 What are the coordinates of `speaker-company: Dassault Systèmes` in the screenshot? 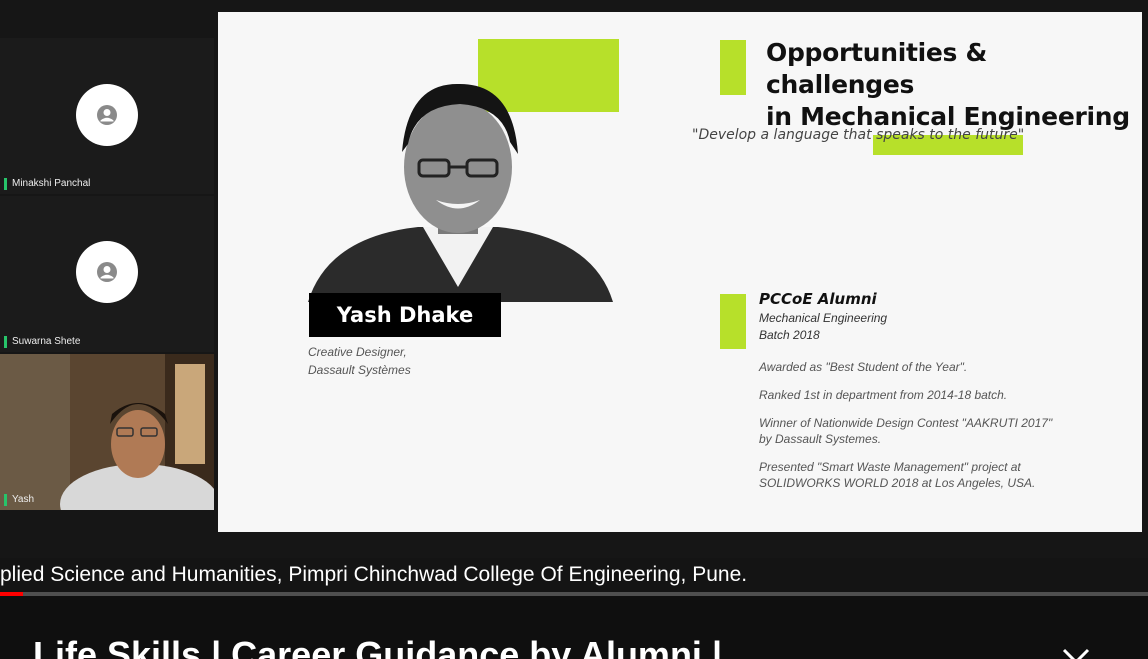 It's located at (359, 370).